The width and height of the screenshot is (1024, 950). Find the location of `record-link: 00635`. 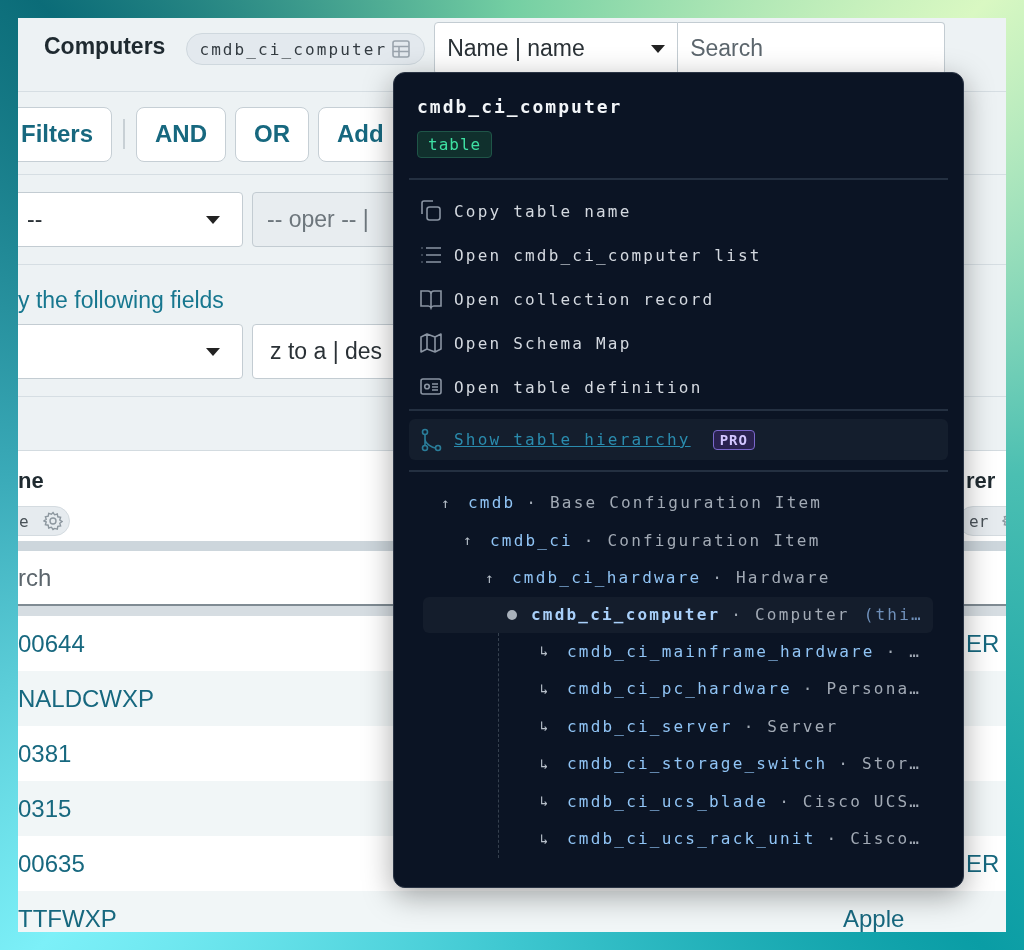

record-link: 00635 is located at coordinates (51, 863).